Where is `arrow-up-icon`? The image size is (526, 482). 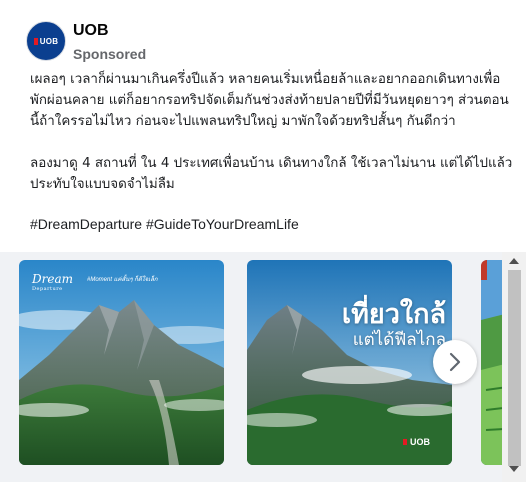
arrow-up-icon is located at coordinates (514, 261).